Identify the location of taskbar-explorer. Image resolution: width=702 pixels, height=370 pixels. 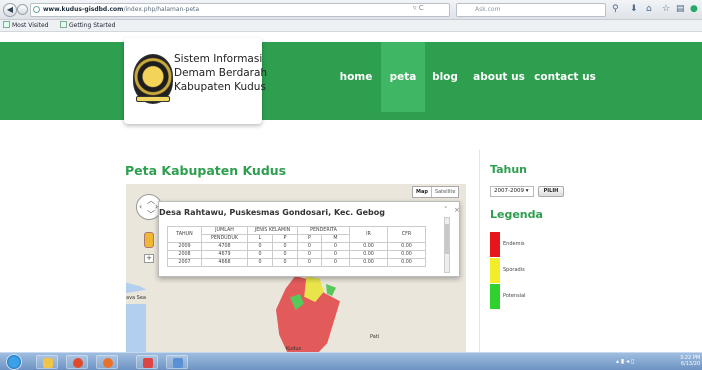
(47, 362).